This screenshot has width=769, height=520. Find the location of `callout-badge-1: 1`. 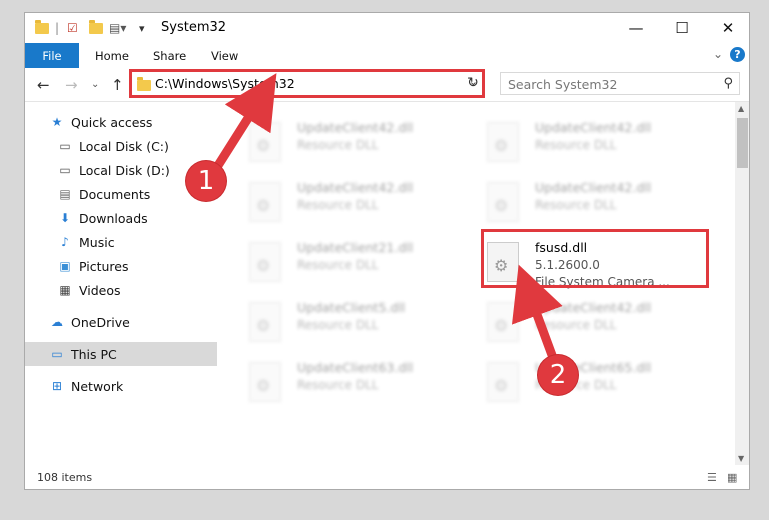

callout-badge-1: 1 is located at coordinates (206, 181).